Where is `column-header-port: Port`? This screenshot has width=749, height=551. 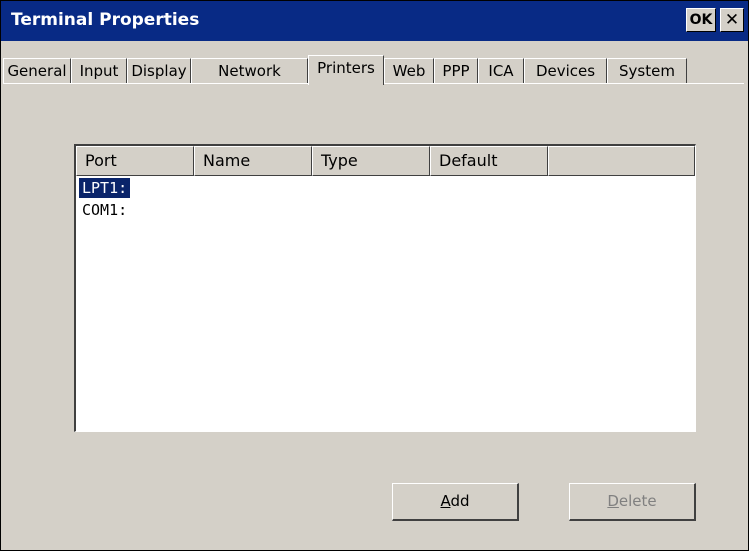
column-header-port: Port is located at coordinates (135, 161).